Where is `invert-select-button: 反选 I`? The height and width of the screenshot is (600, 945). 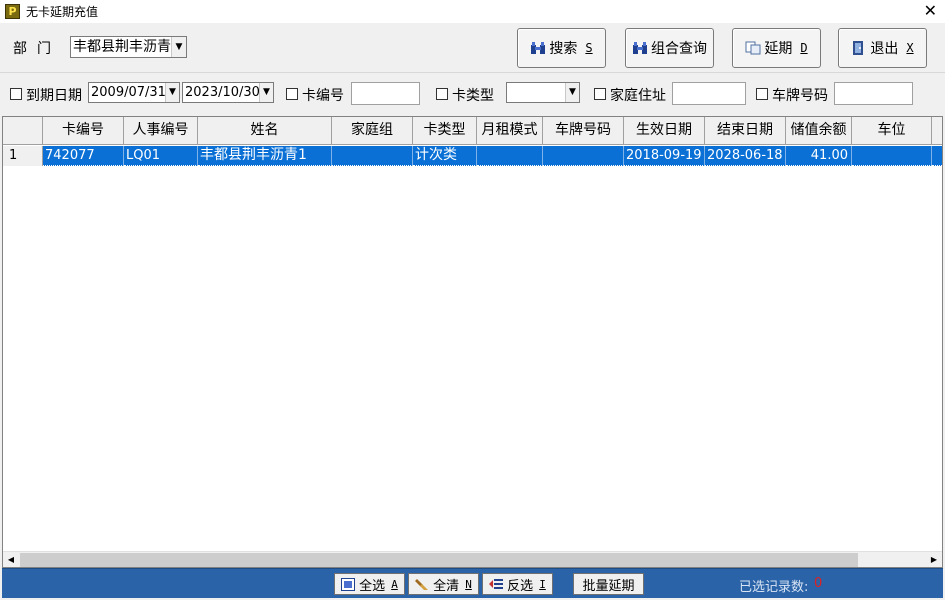
invert-select-button: 反选 I is located at coordinates (517, 584).